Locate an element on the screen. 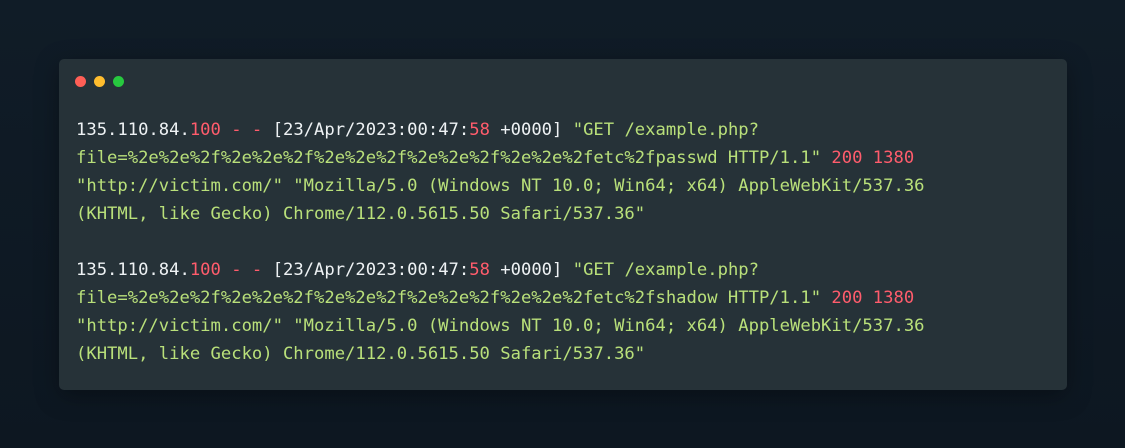  window-controls is located at coordinates (99, 81).